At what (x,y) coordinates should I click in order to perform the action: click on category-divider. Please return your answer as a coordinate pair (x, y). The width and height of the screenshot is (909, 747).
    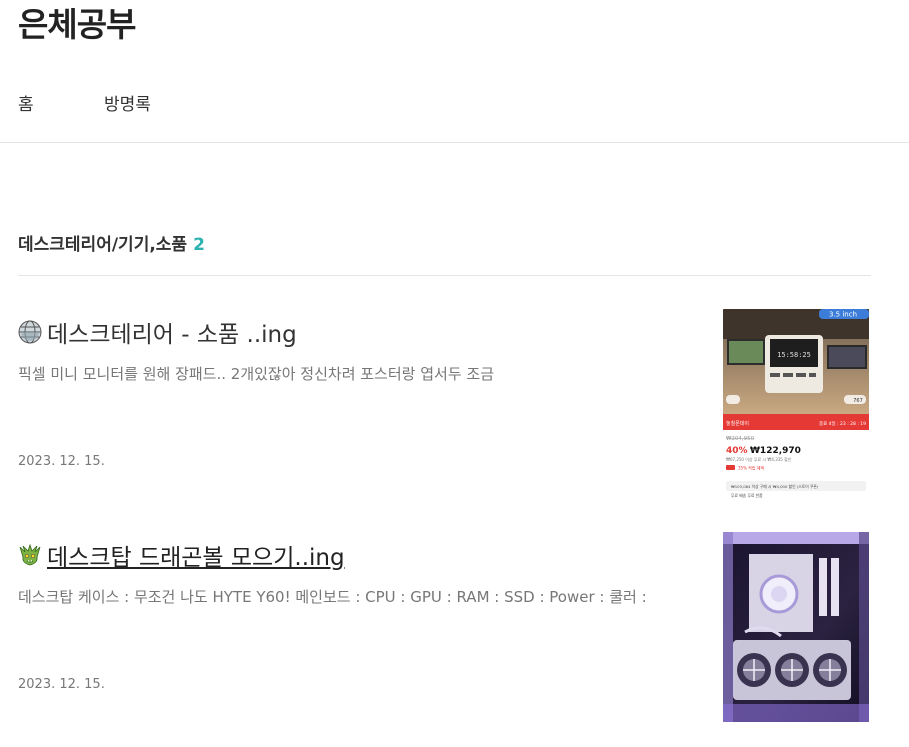
    Looking at the image, I should click on (444, 275).